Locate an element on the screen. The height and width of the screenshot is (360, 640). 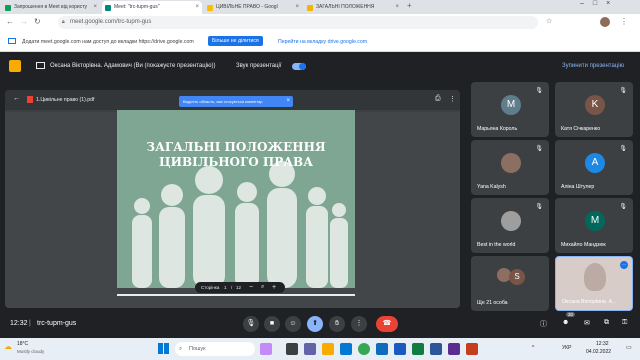
participant-tile: A 🎙︎ Аліна Штулер is located at coordinates (594, 167).